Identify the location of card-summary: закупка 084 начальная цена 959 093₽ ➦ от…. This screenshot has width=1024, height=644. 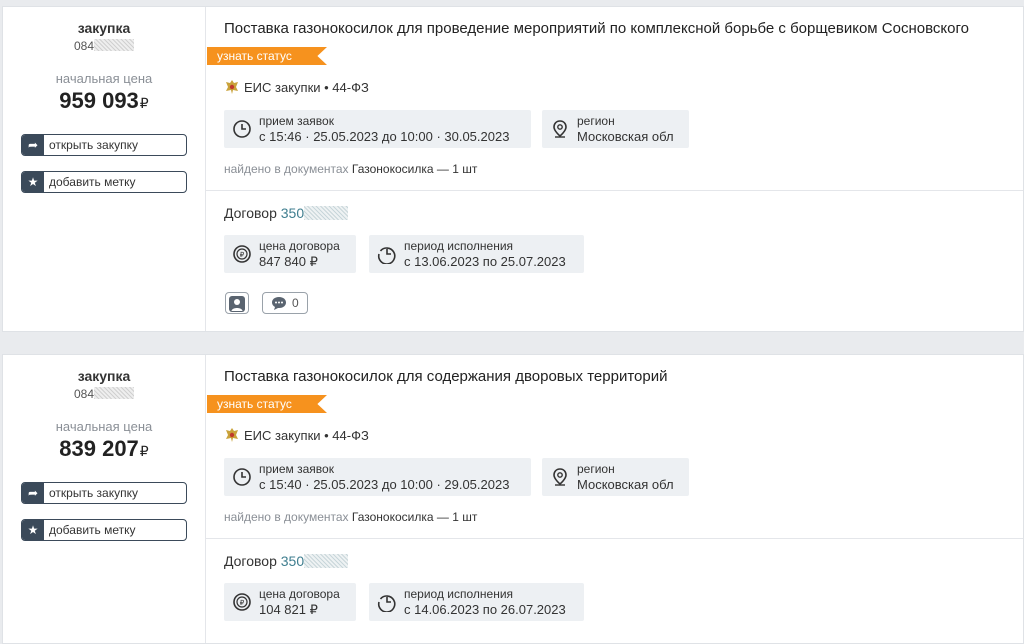
(104, 169).